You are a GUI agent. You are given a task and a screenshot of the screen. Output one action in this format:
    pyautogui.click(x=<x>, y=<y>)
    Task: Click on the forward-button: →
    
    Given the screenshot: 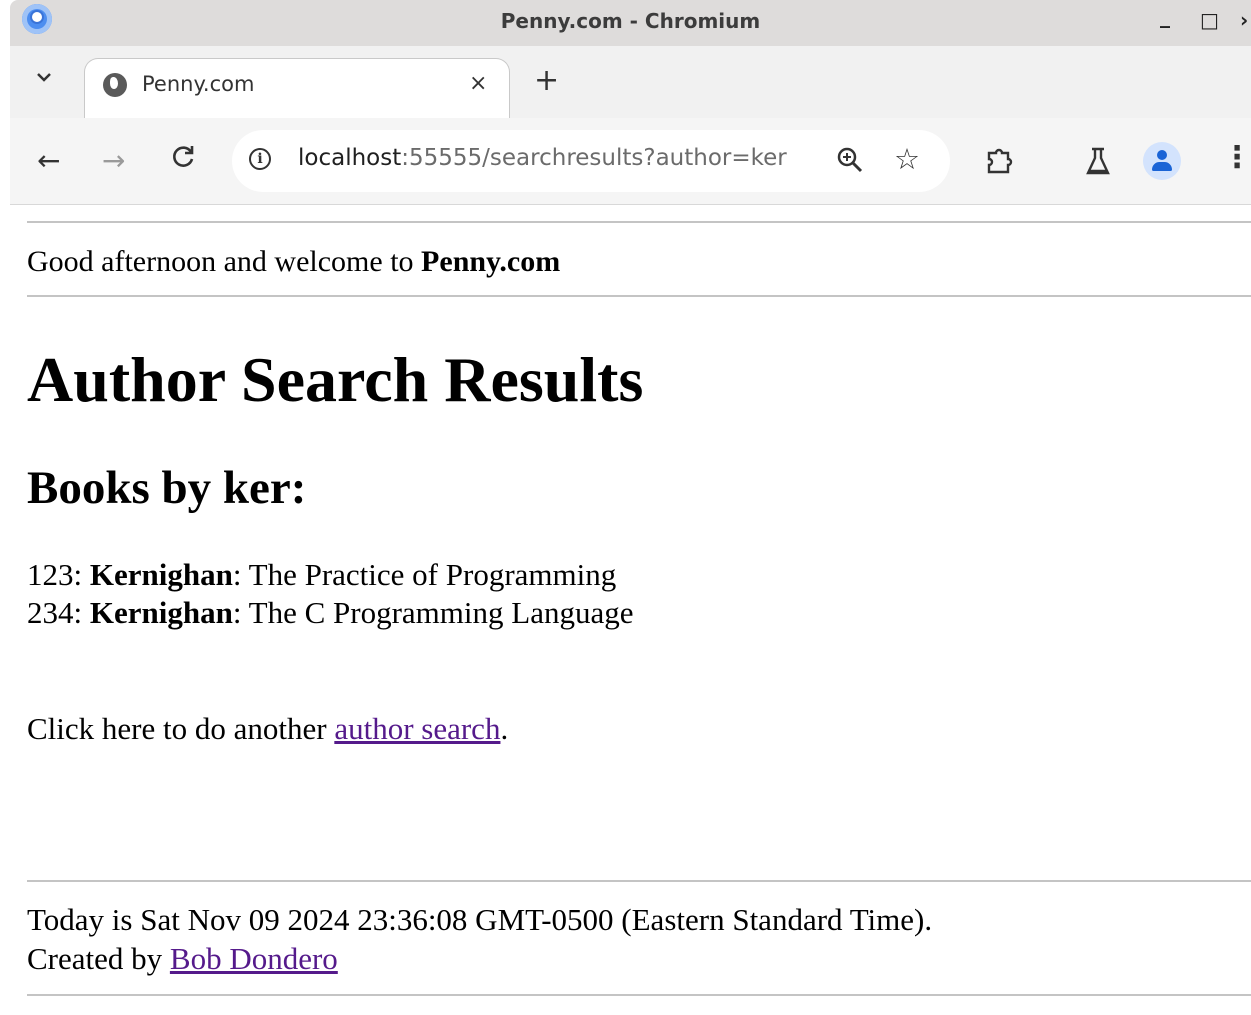 What is the action you would take?
    pyautogui.click(x=113, y=160)
    